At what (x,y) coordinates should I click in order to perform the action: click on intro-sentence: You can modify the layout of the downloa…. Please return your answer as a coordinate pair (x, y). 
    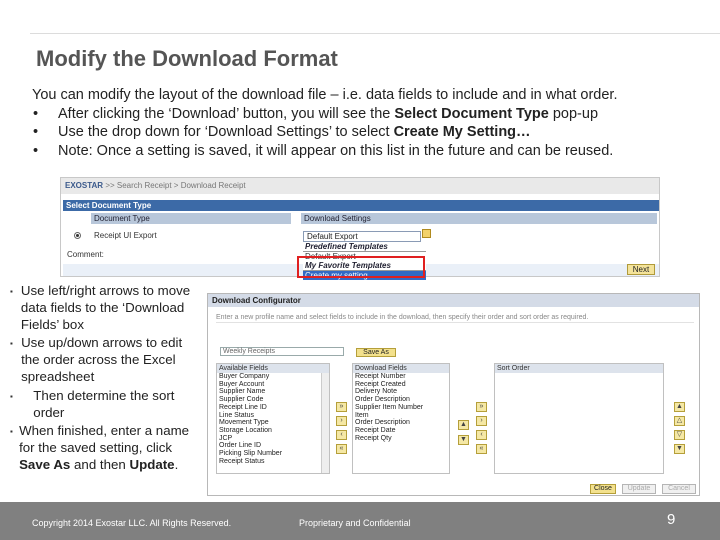
    Looking at the image, I should click on (325, 95).